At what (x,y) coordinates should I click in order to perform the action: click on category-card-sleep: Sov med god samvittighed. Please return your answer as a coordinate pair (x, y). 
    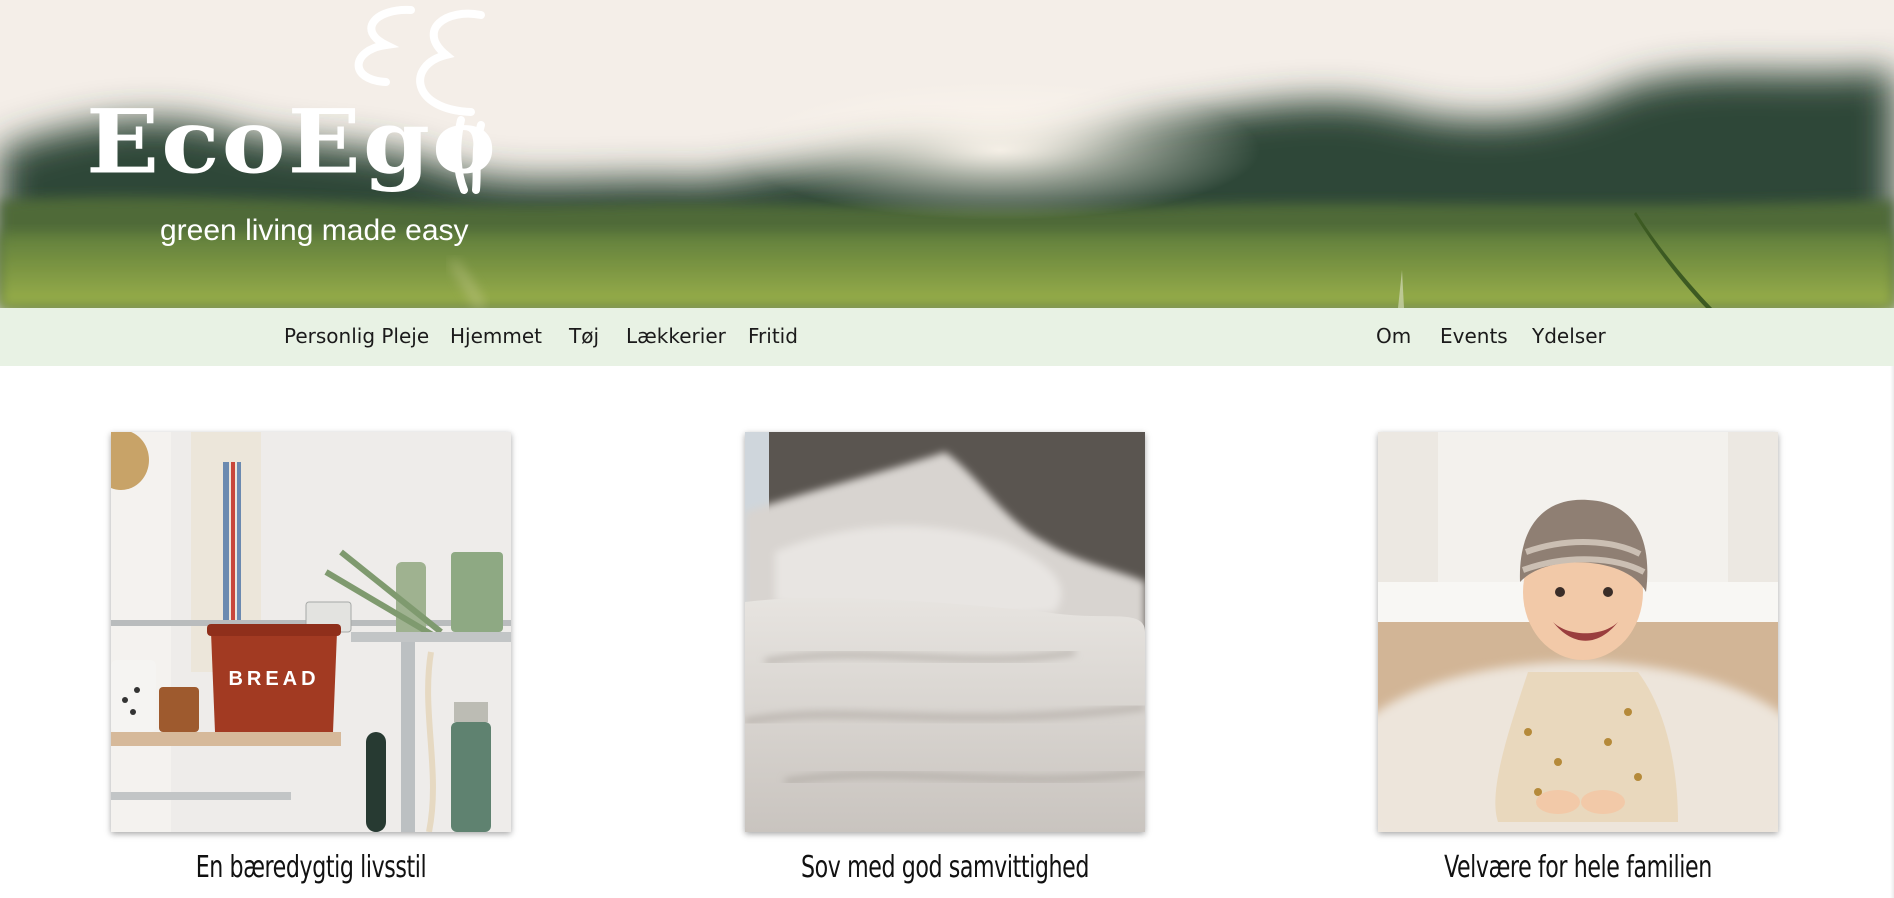
    Looking at the image, I should click on (945, 658).